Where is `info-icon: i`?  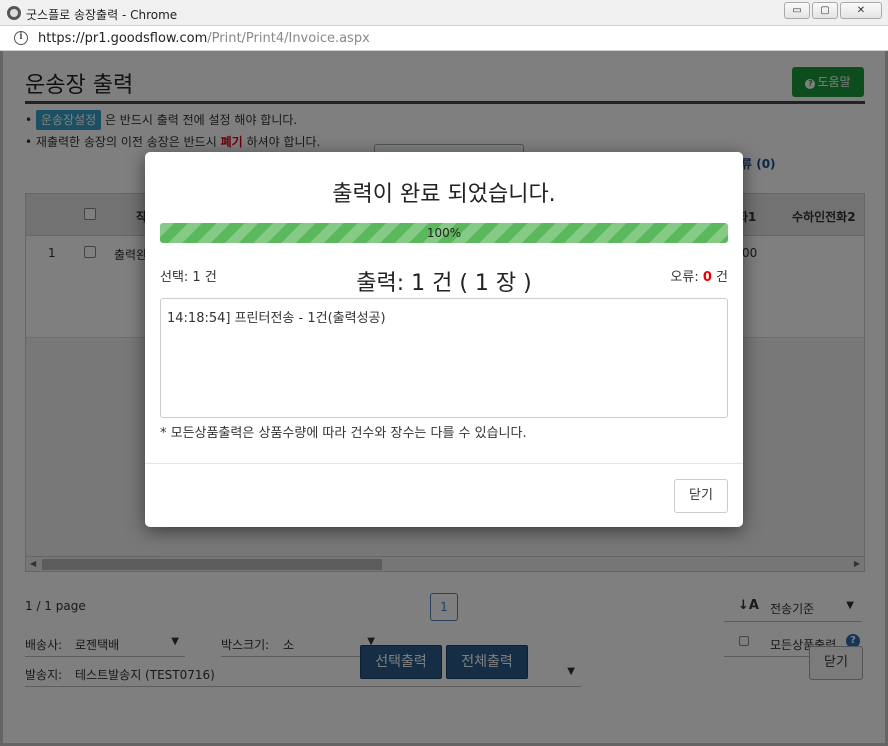 info-icon: i is located at coordinates (21, 38).